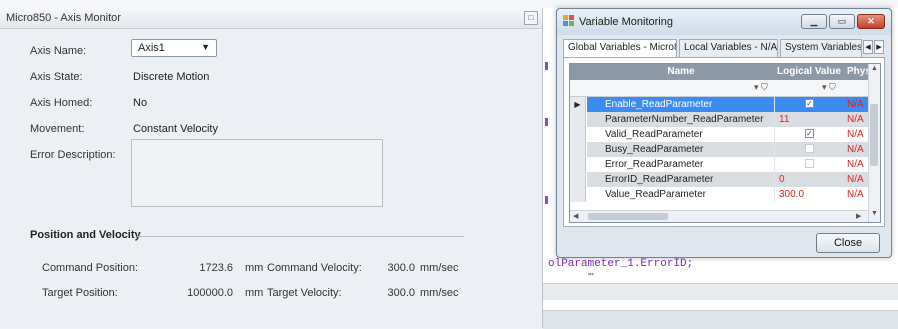 Image resolution: width=898 pixels, height=329 pixels. What do you see at coordinates (568, 20) in the screenshot?
I see `app-icon` at bounding box center [568, 20].